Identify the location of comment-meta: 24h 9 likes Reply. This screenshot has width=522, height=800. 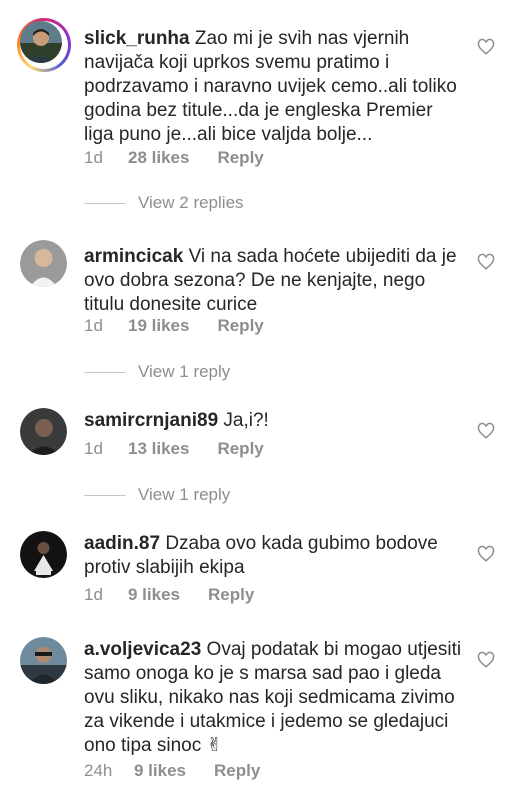
(172, 771).